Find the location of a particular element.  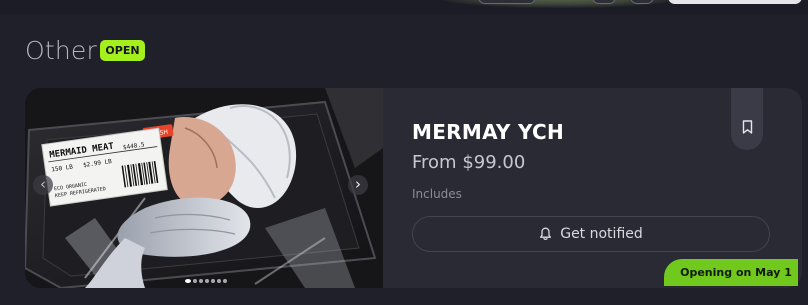

includes-label: Includes is located at coordinates (437, 194).